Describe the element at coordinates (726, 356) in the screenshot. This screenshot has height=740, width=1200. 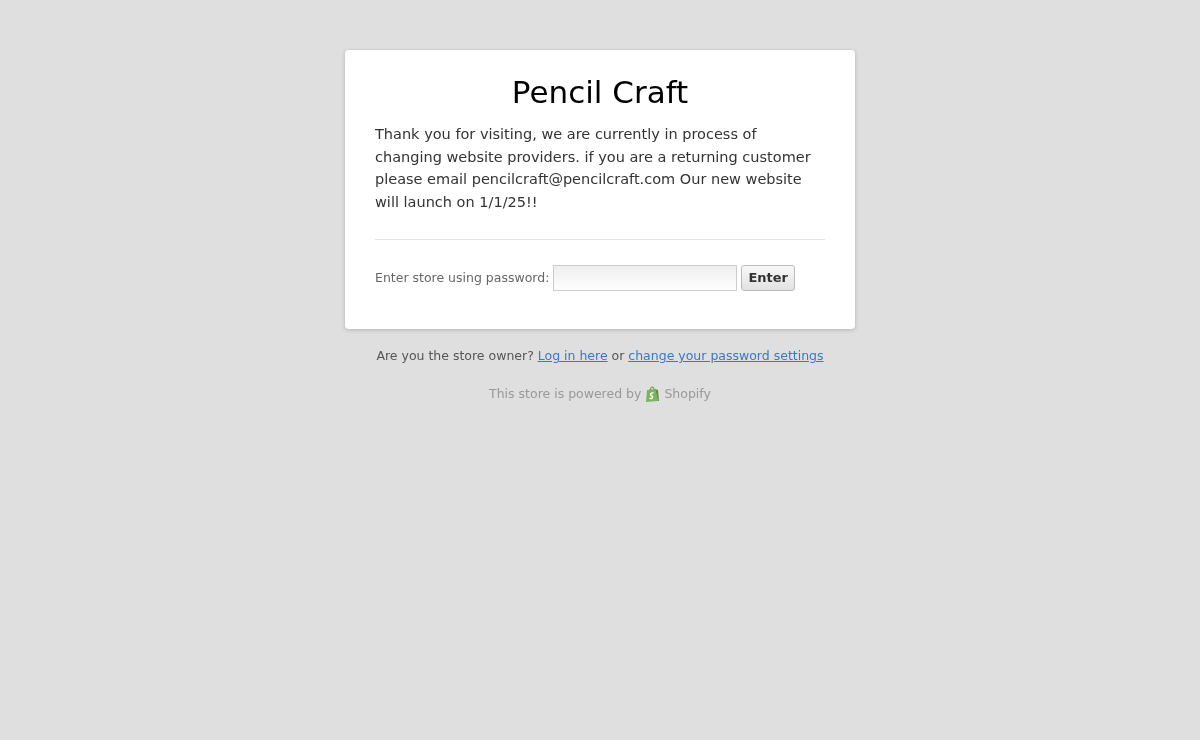
I see `password-settings-link: change your password settings` at that location.